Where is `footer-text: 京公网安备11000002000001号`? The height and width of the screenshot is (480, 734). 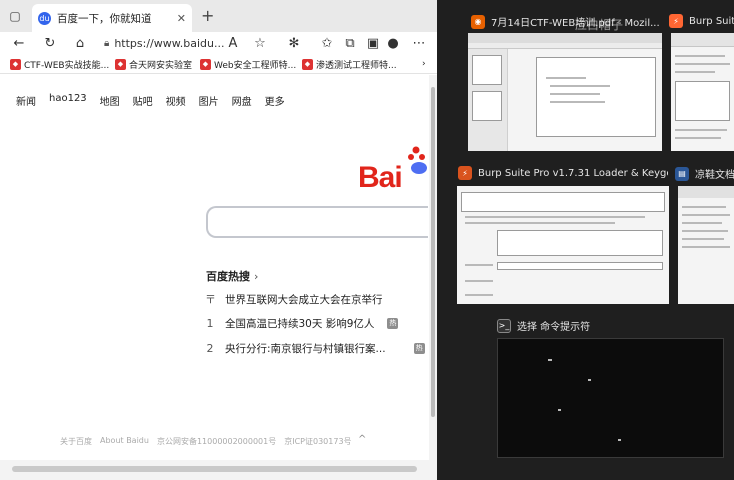
footer-text: 京公网安备11000002000001号 is located at coordinates (216, 441).